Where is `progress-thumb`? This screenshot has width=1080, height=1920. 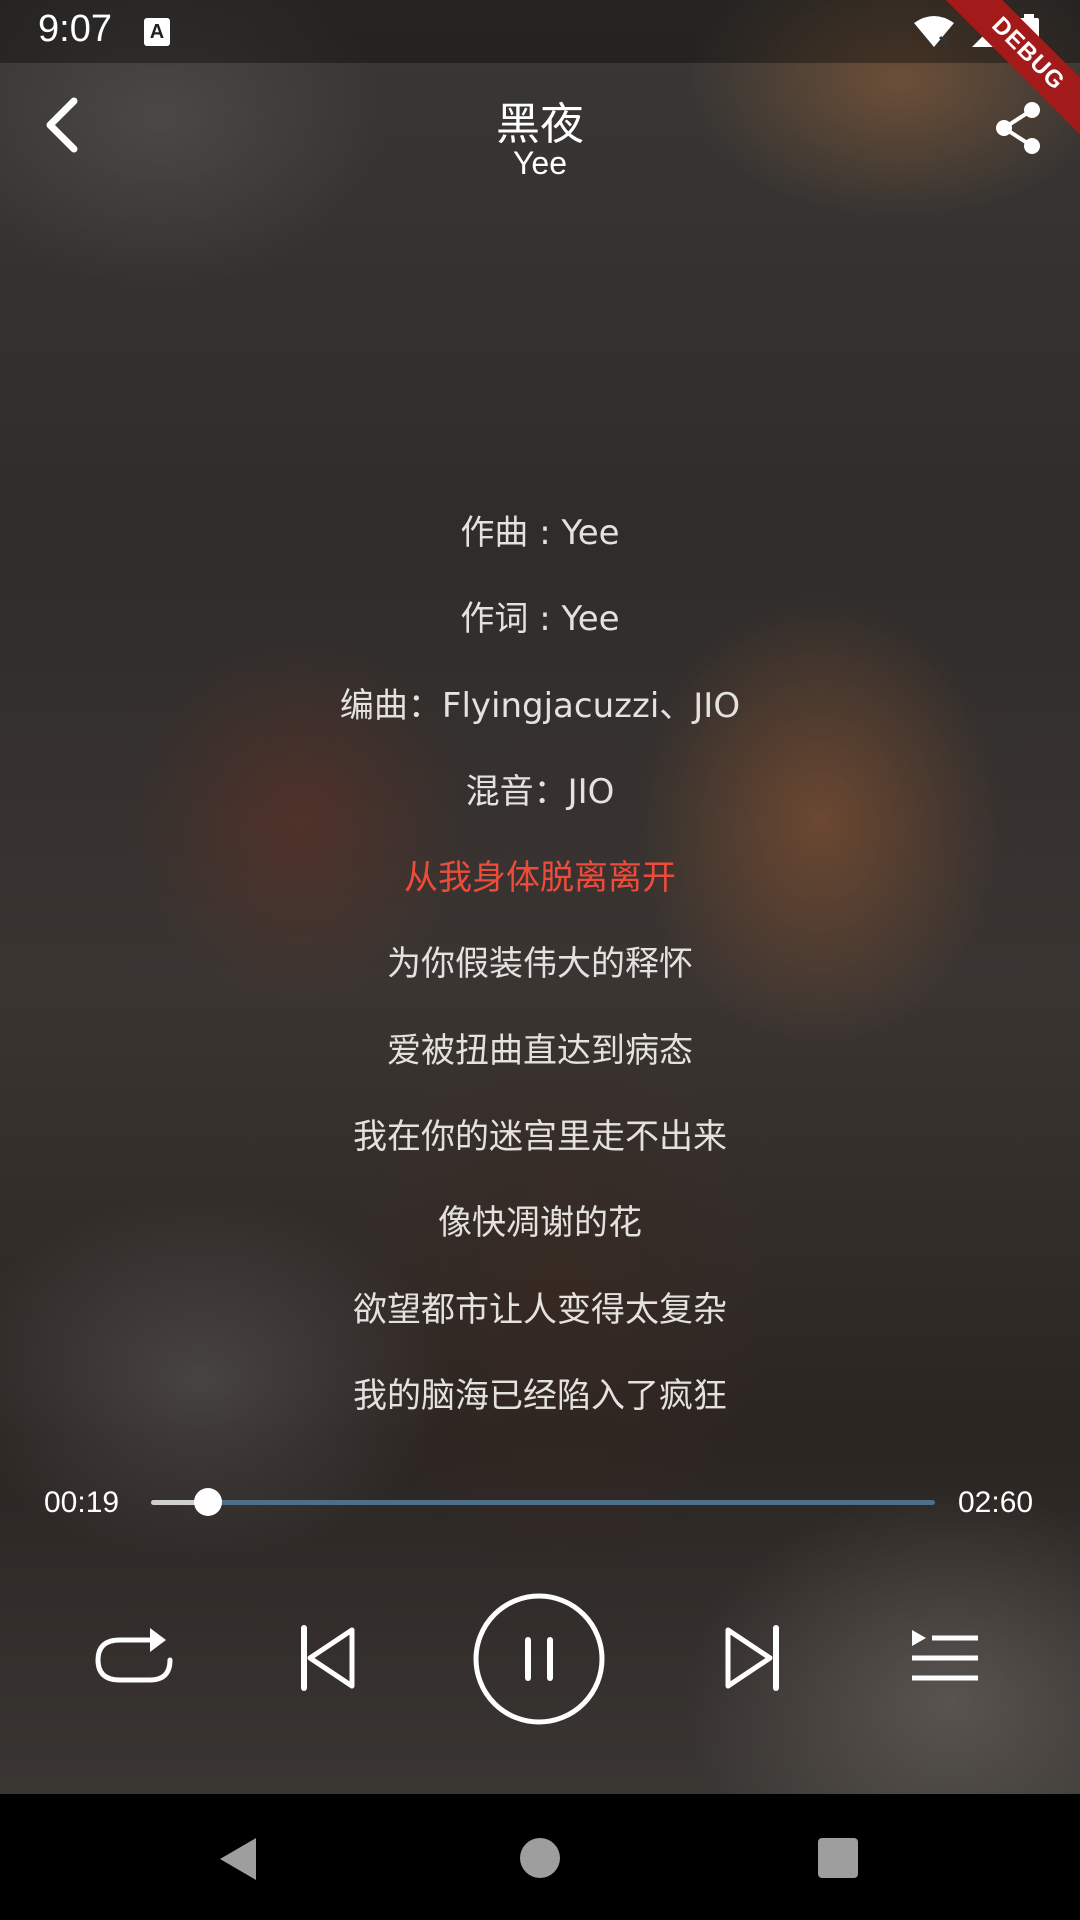 progress-thumb is located at coordinates (208, 1502).